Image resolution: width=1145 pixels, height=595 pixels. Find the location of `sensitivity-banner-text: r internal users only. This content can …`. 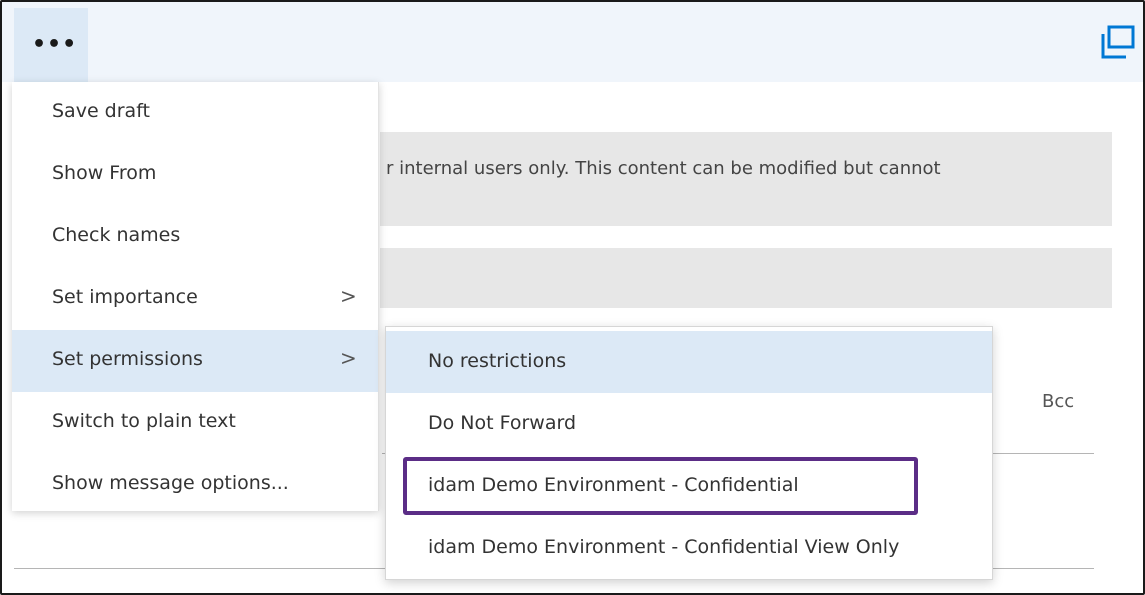

sensitivity-banner-text: r internal users only. This content can … is located at coordinates (663, 168).